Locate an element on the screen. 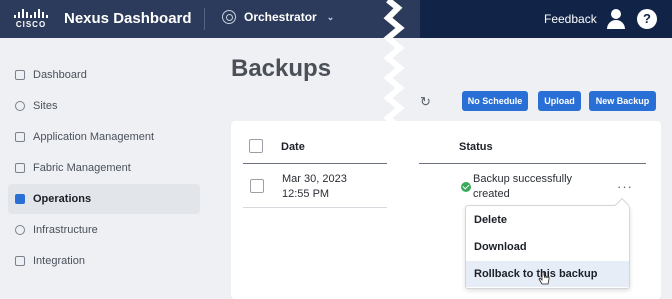 The height and width of the screenshot is (299, 672). sidebar-item-dashboard: Dashboard is located at coordinates (104, 75).